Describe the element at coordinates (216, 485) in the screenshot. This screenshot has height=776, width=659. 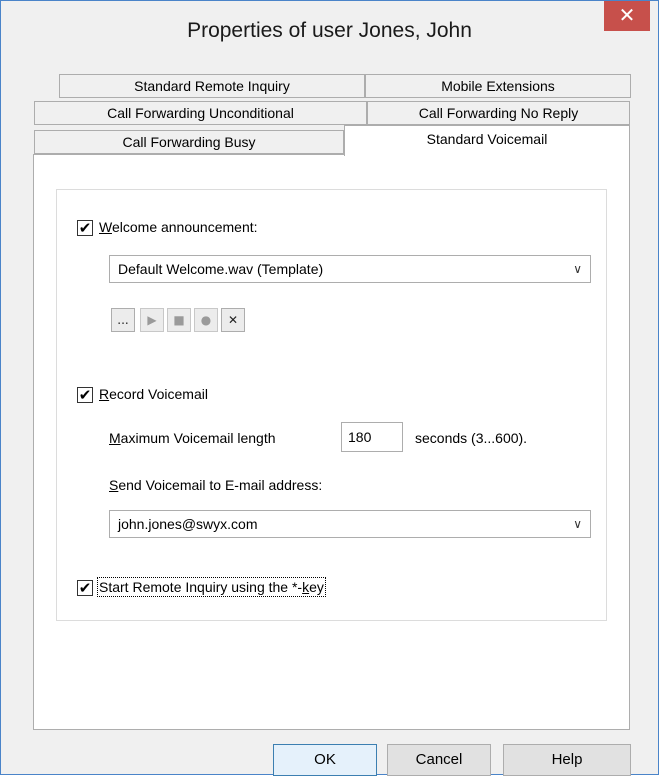
I see `send-voicemail-email-label: Send Voicemail to E-mail address:` at that location.